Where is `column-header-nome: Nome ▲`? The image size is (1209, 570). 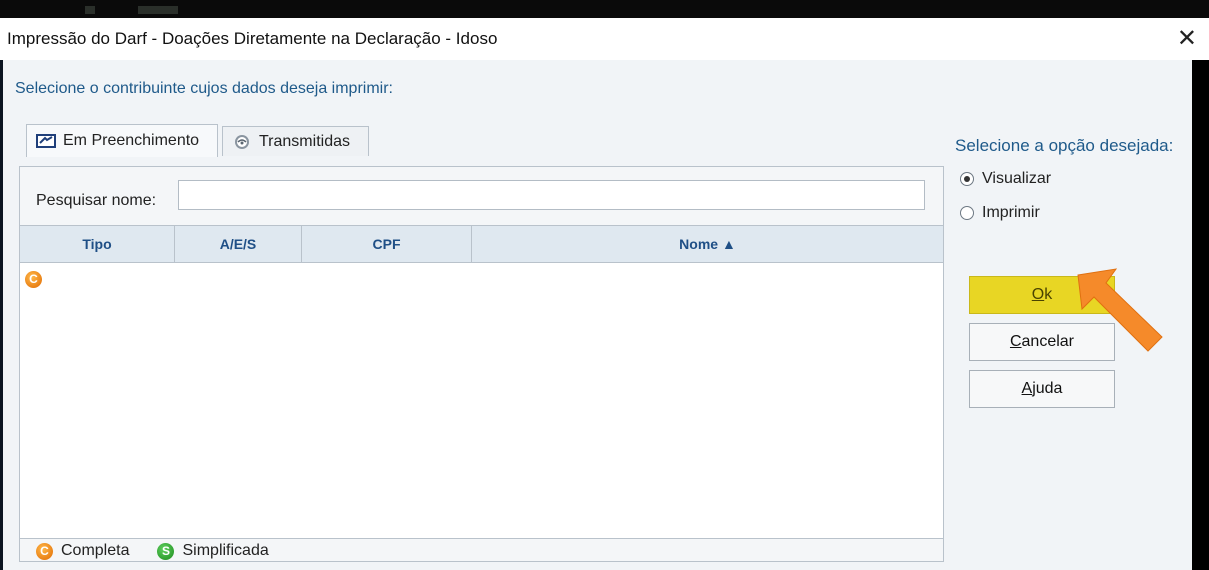 column-header-nome: Nome ▲ is located at coordinates (707, 244).